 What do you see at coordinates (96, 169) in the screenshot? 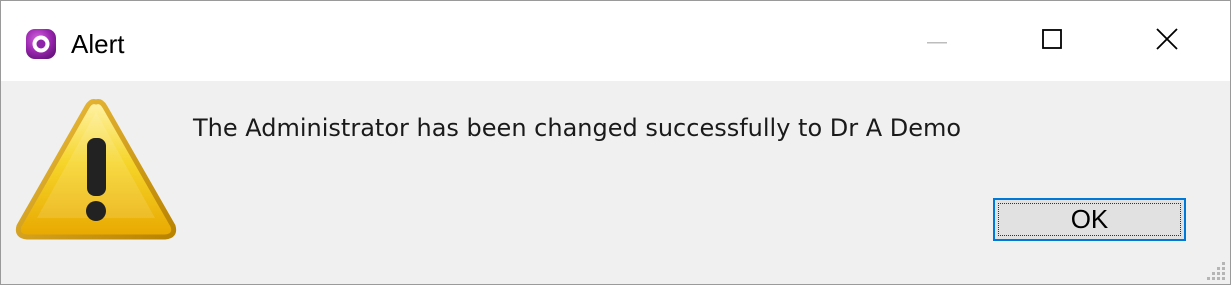
I see `warning-icon` at bounding box center [96, 169].